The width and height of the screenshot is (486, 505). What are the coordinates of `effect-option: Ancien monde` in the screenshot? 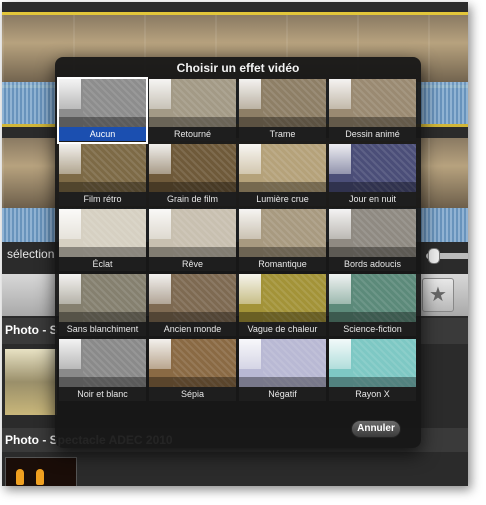 It's located at (192, 305).